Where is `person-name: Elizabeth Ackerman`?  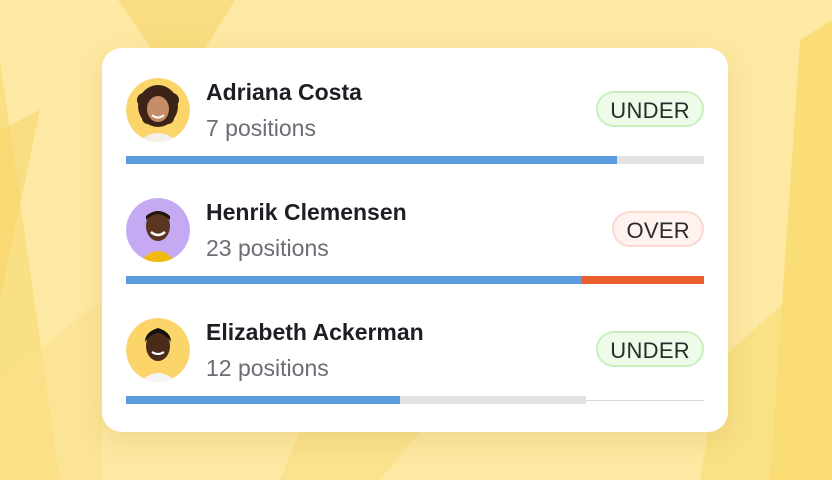 person-name: Elizabeth Ackerman is located at coordinates (315, 332).